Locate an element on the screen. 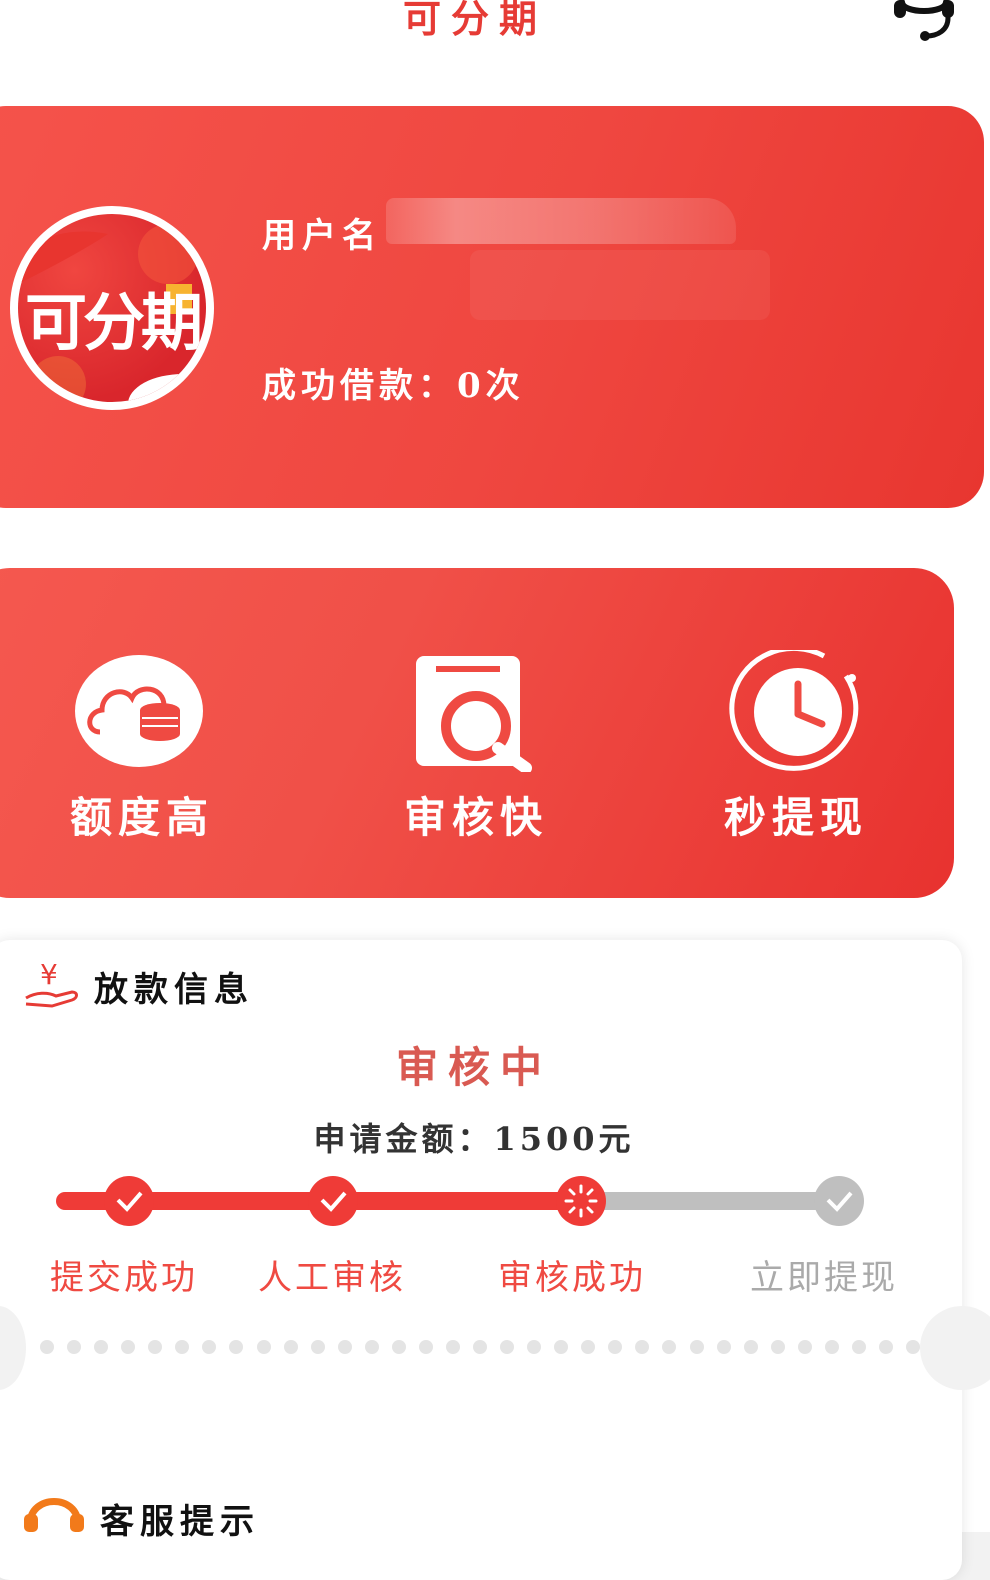  avatar: 可分期 is located at coordinates (112, 308).